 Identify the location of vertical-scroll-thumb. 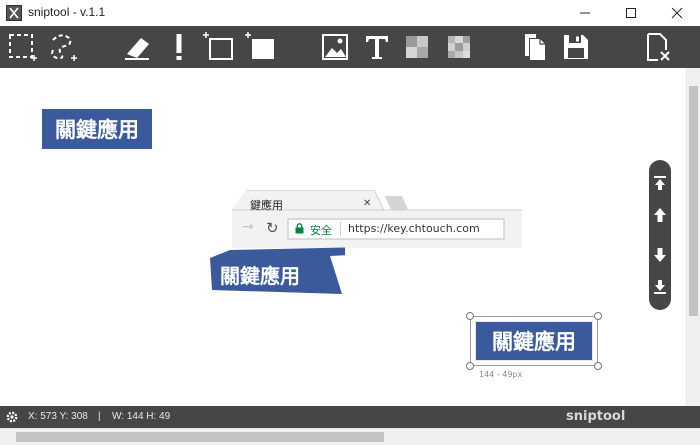
(693, 201).